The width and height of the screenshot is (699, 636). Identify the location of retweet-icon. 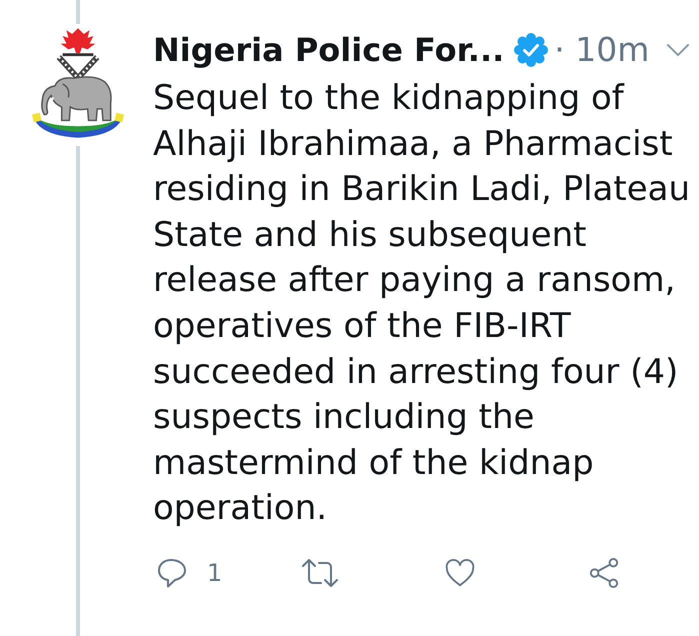
(320, 573).